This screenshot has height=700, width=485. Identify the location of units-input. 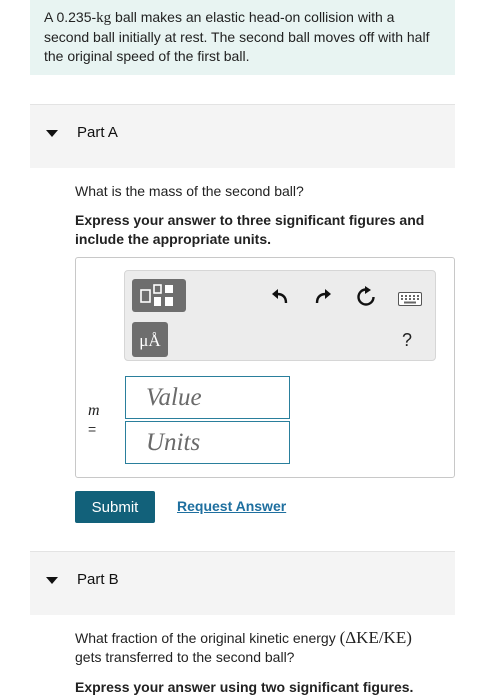
(207, 442).